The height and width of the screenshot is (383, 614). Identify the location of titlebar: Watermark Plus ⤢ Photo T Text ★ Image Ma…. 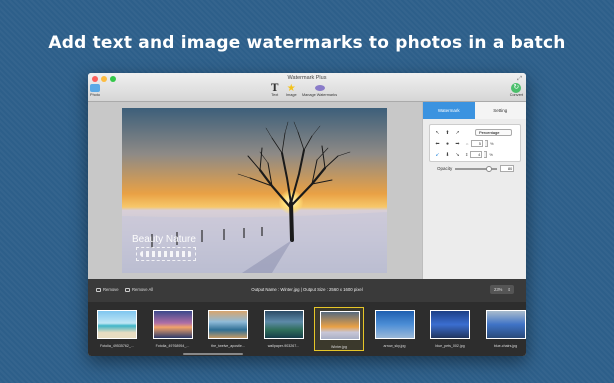
(307, 87).